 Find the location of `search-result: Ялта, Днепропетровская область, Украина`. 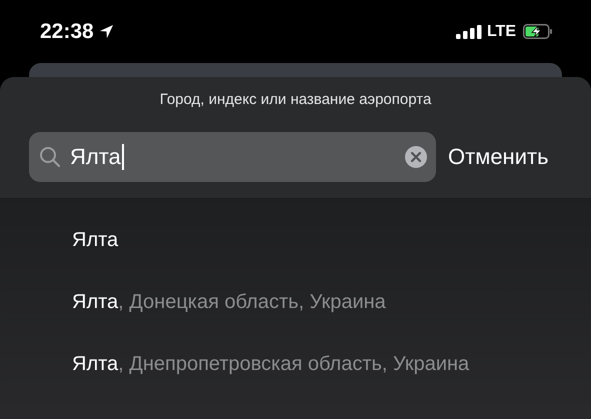

search-result: Ялта, Днепропетровская область, Украина is located at coordinates (295, 374).